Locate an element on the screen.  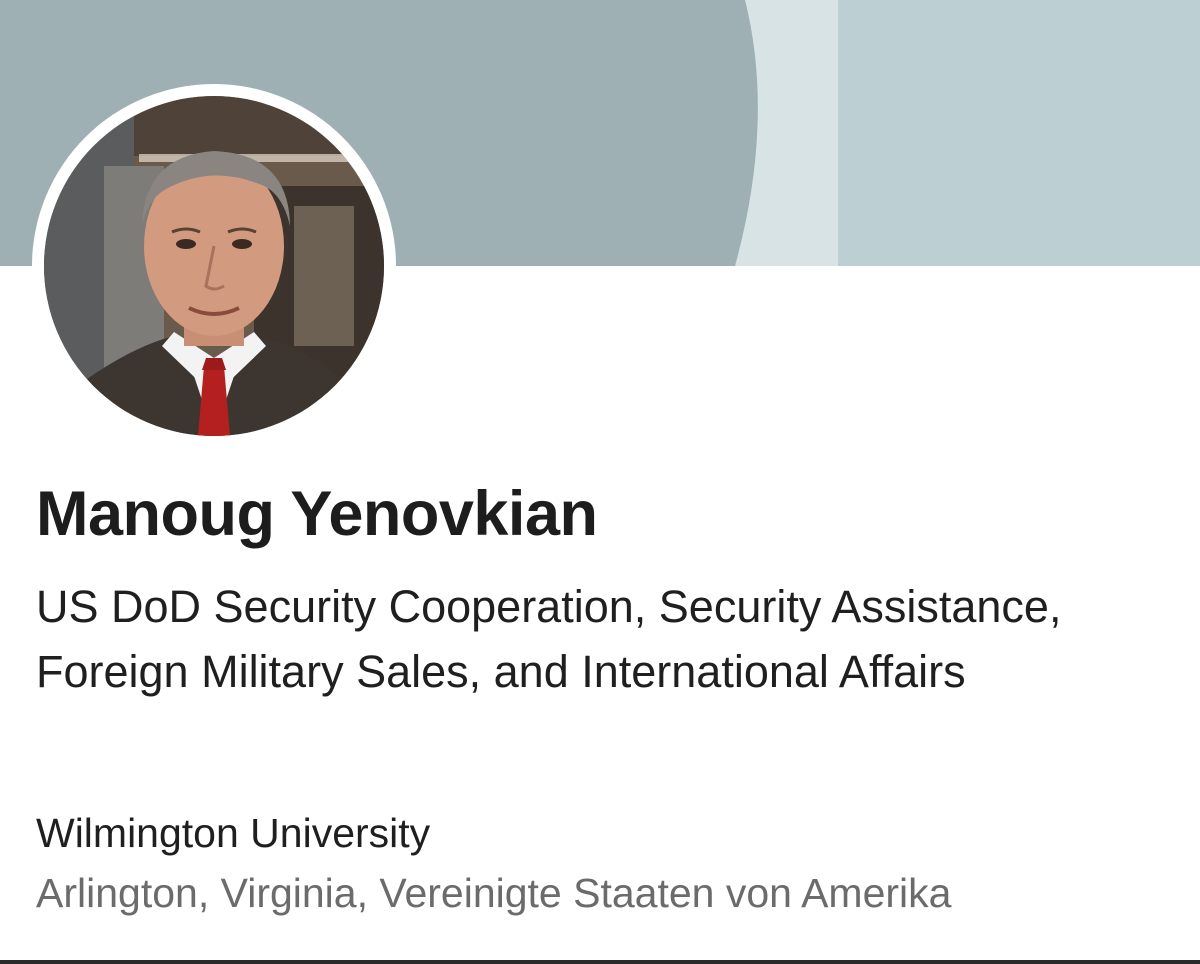
profile-photo is located at coordinates (214, 266).